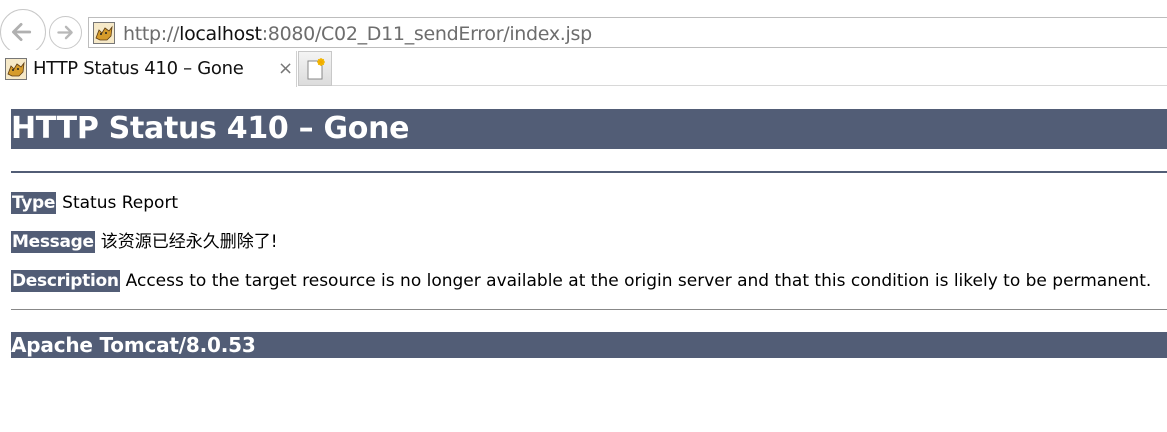 The height and width of the screenshot is (432, 1167). What do you see at coordinates (65, 281) in the screenshot?
I see `description-label: Description` at bounding box center [65, 281].